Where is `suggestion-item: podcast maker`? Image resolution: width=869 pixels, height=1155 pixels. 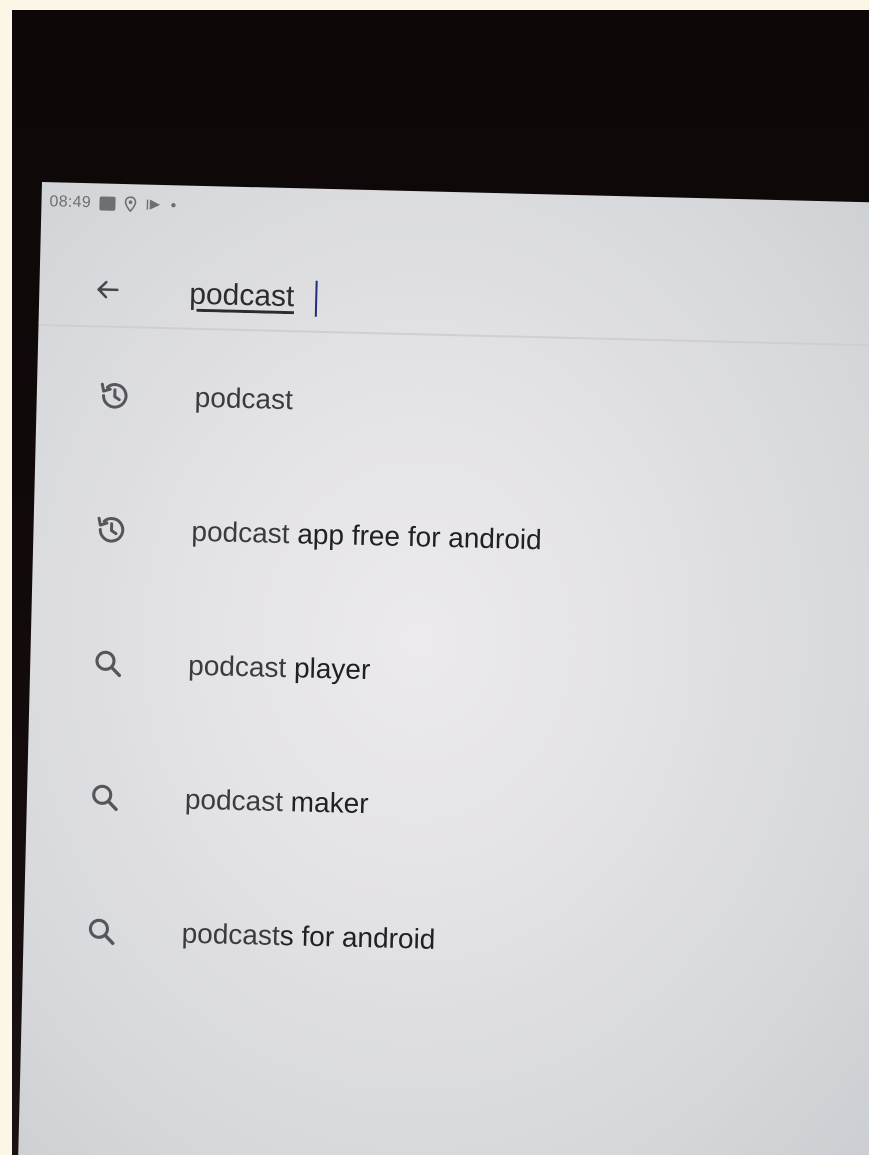
suggestion-item: podcast maker is located at coordinates (447, 806).